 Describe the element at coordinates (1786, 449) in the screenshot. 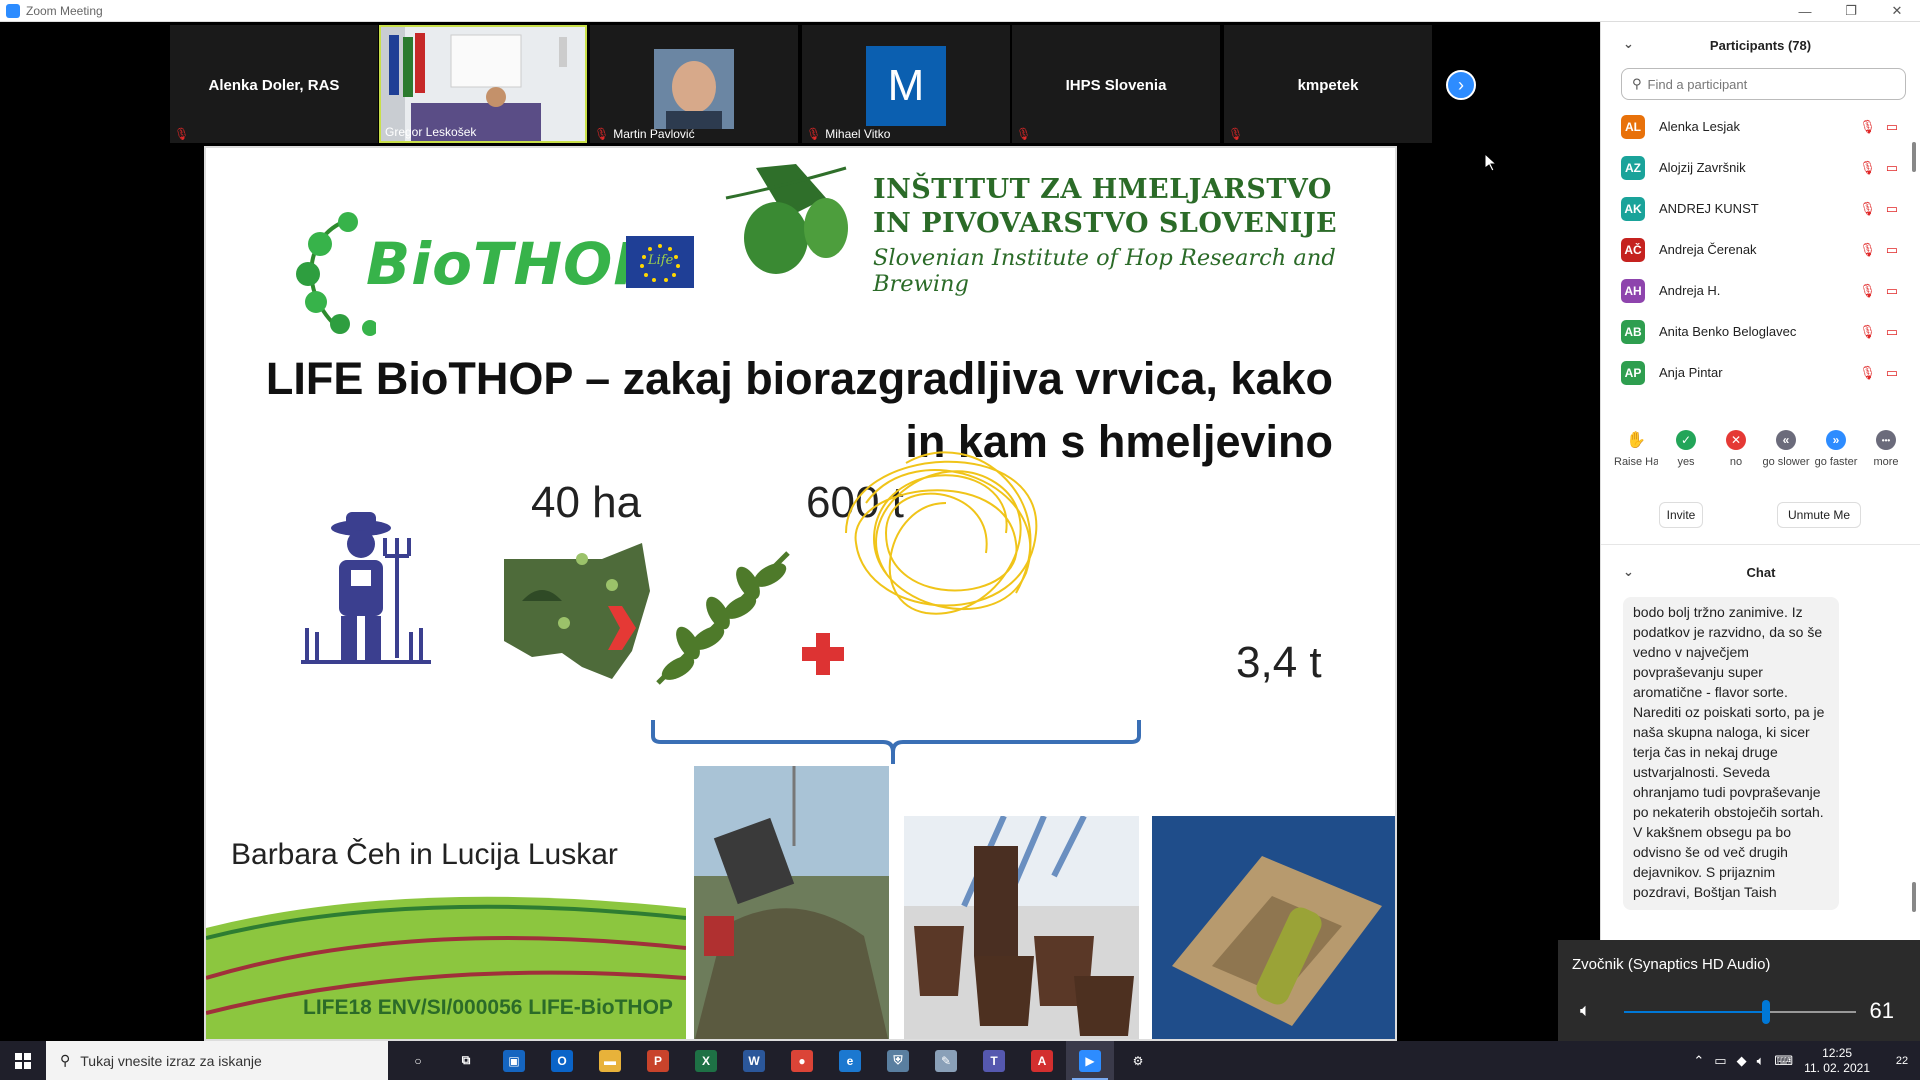

I see `go-slower-button: « go slower` at that location.